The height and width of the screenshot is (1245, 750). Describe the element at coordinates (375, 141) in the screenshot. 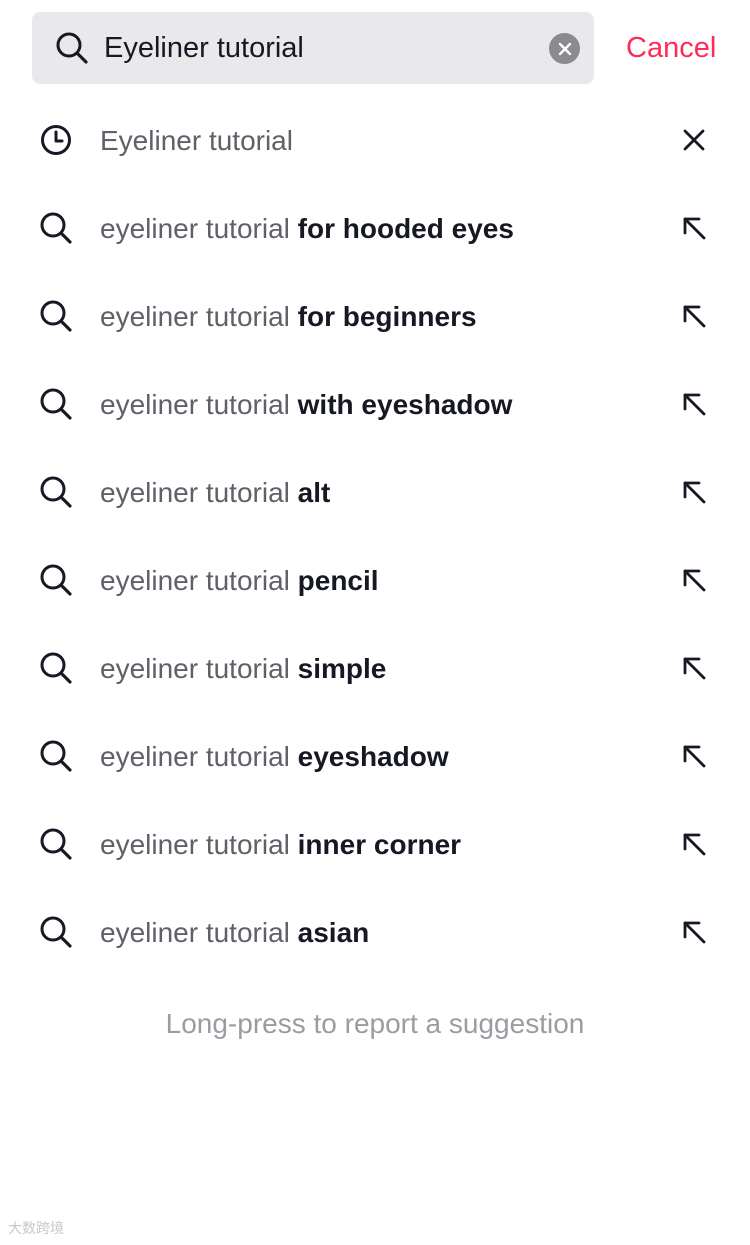

I see `history-item: Eyeliner tutorial` at that location.